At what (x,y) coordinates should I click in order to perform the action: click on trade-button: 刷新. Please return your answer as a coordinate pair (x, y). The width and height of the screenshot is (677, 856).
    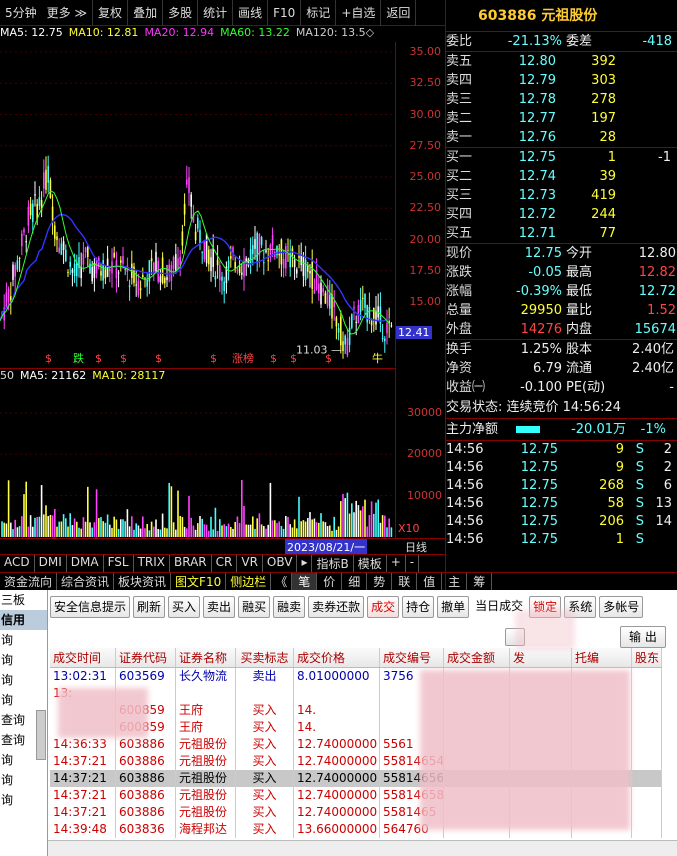
    Looking at the image, I should click on (149, 607).